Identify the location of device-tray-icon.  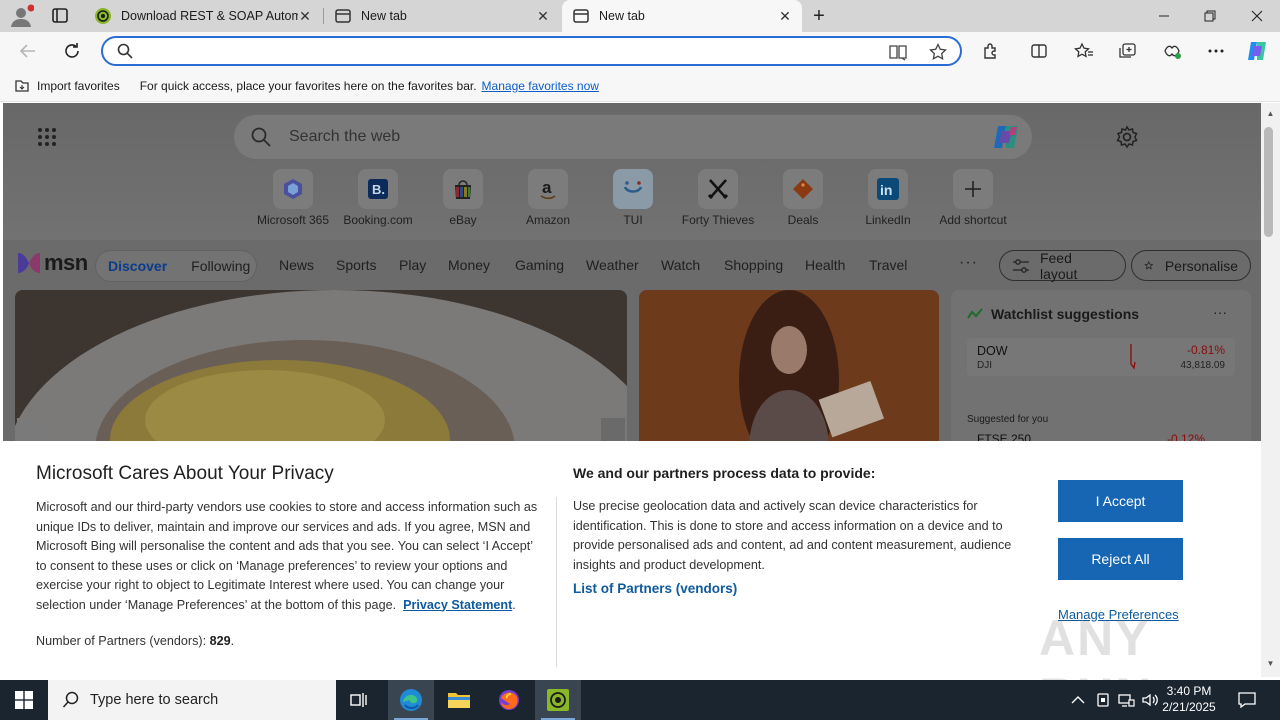
(1103, 700).